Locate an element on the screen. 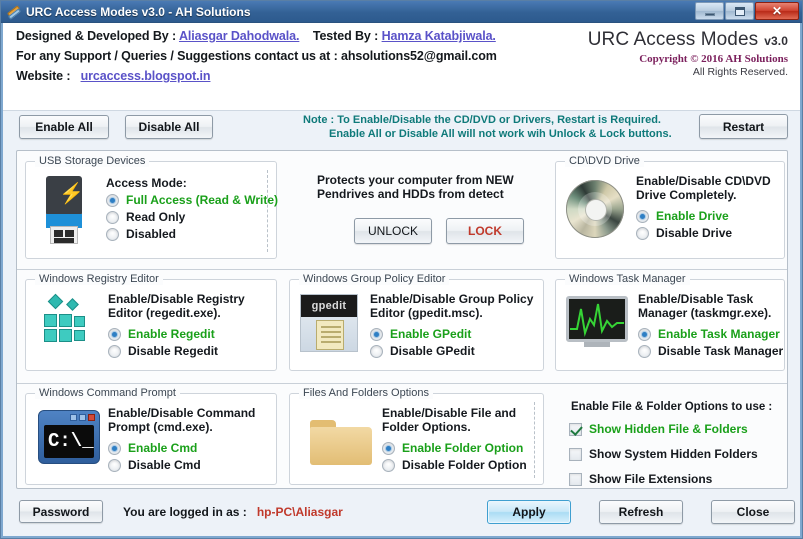 Image resolution: width=803 pixels, height=539 pixels. lock-button: LOCK is located at coordinates (485, 231).